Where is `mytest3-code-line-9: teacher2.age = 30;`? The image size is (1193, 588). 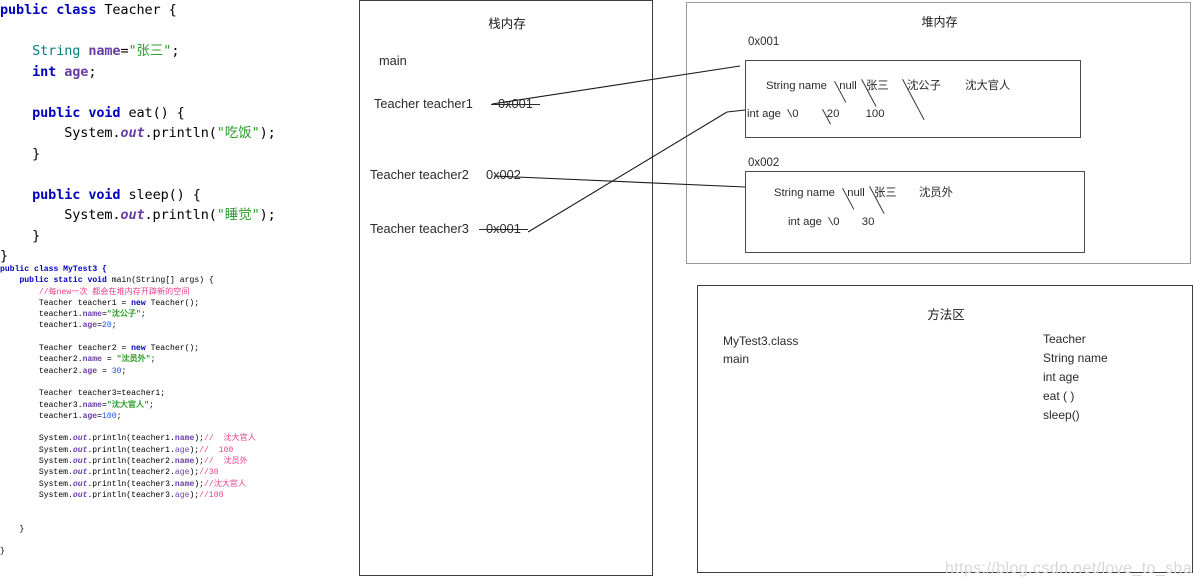
mytest3-code-line-9: teacher2.age = 30; is located at coordinates (170, 371).